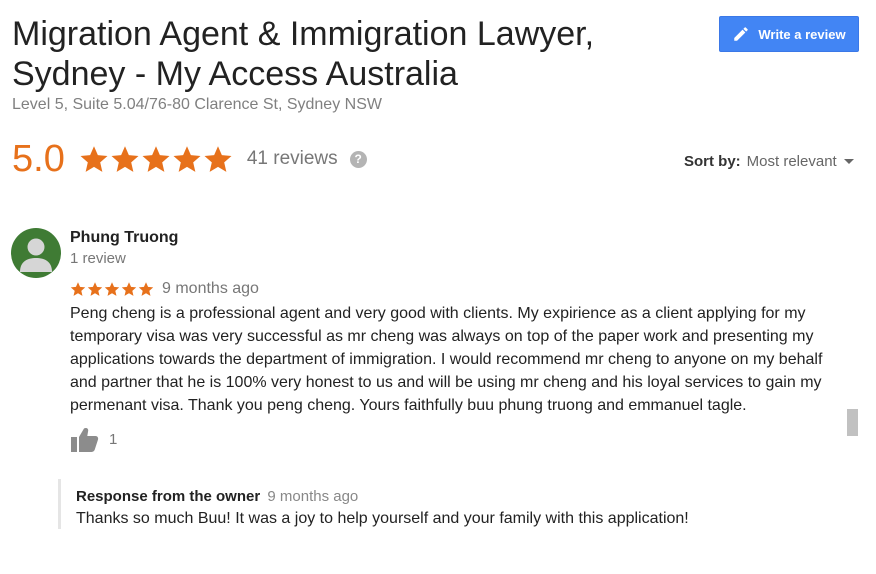 The image size is (876, 574). What do you see at coordinates (113, 439) in the screenshot?
I see `like-count: 1` at bounding box center [113, 439].